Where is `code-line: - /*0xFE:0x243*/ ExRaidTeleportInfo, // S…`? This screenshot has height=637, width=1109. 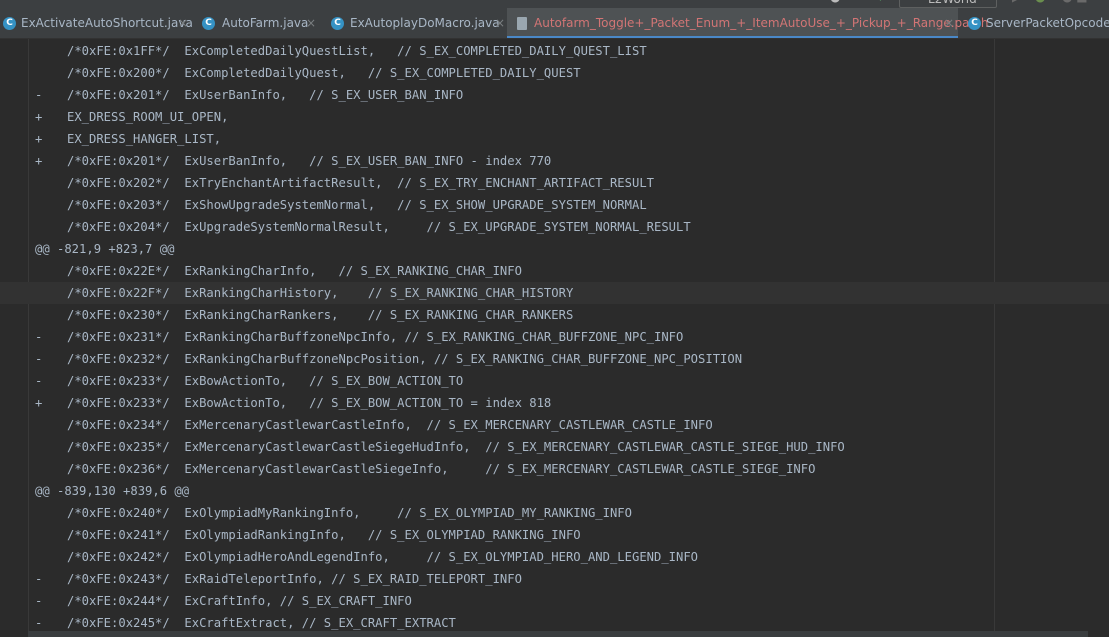 code-line: - /*0xFE:0x243*/ ExRaidTeleportInfo, // S… is located at coordinates (554, 579).